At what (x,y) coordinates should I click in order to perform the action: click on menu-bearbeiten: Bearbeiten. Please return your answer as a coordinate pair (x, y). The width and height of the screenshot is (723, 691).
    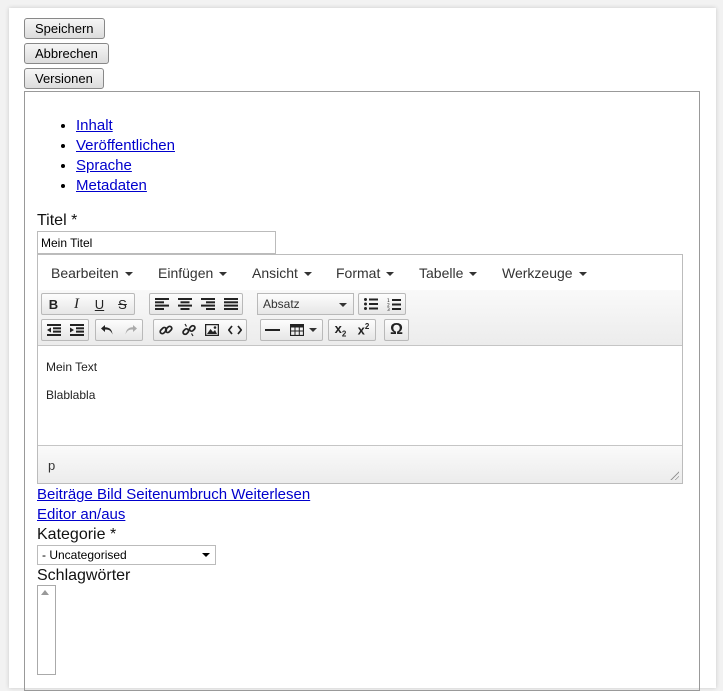
    Looking at the image, I should click on (92, 273).